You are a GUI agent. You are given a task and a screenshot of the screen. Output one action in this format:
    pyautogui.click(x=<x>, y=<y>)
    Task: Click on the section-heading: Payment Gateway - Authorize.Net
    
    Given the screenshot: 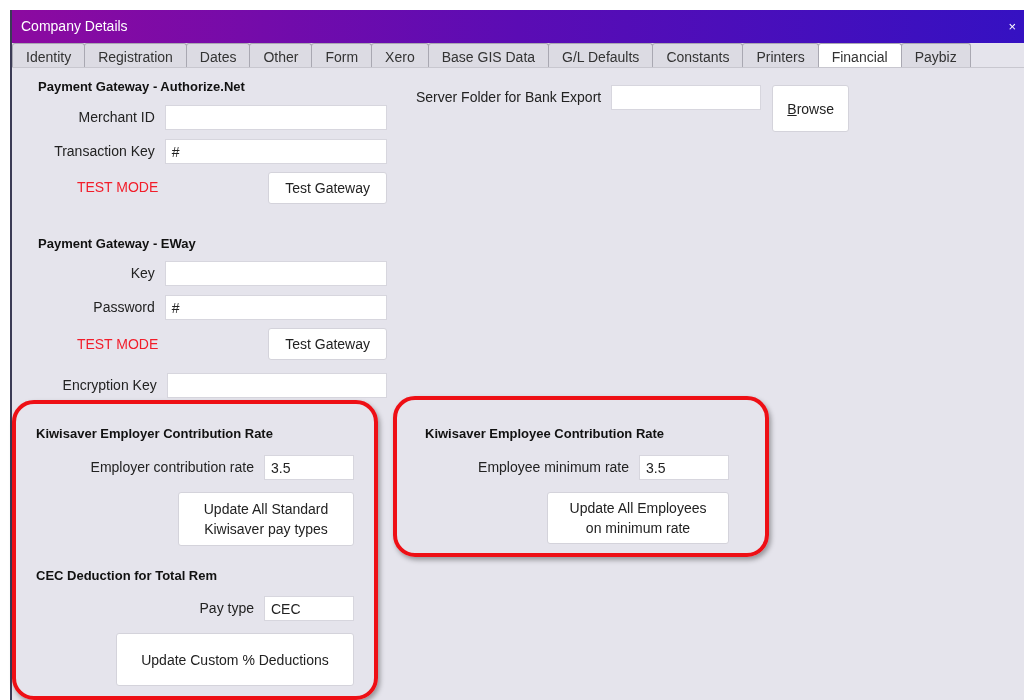 What is the action you would take?
    pyautogui.click(x=142, y=87)
    